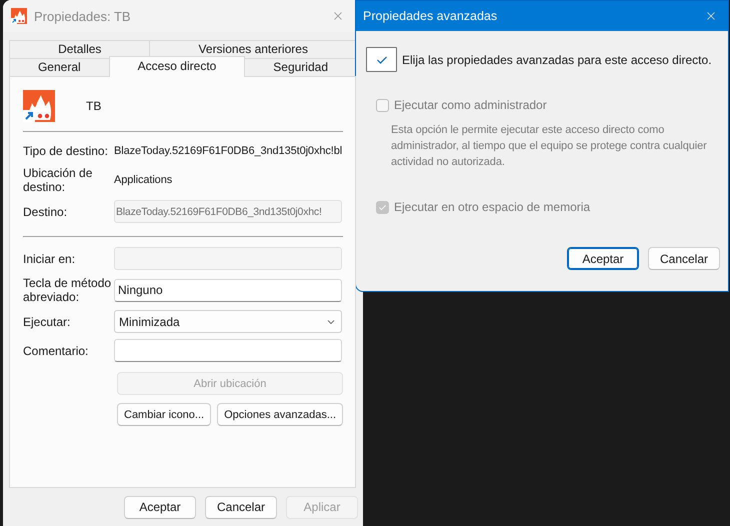  What do you see at coordinates (177, 66) in the screenshot?
I see `tab: Acceso directo` at bounding box center [177, 66].